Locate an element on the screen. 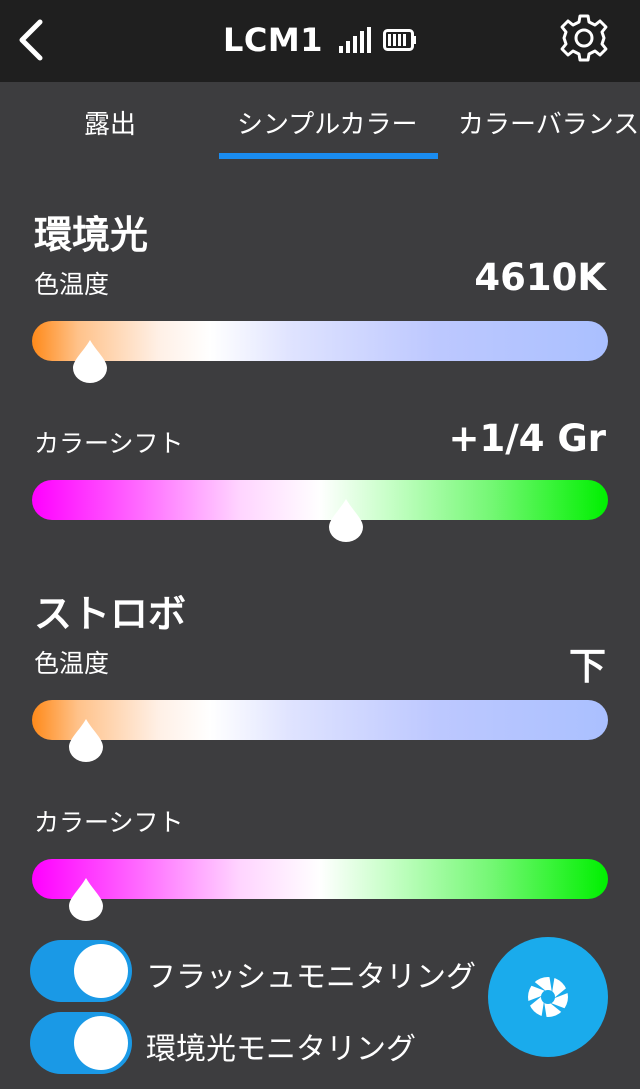  device-title: LCM1 is located at coordinates (273, 40).